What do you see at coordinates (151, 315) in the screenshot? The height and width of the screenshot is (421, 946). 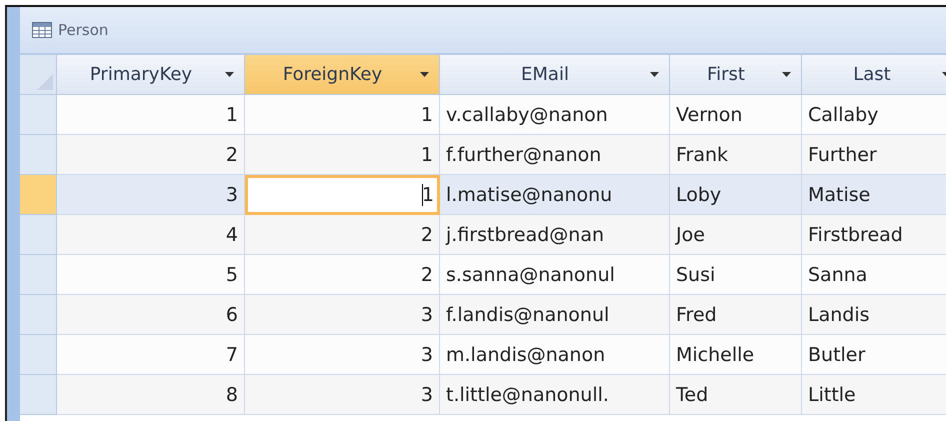 I see `table-cell: 6` at bounding box center [151, 315].